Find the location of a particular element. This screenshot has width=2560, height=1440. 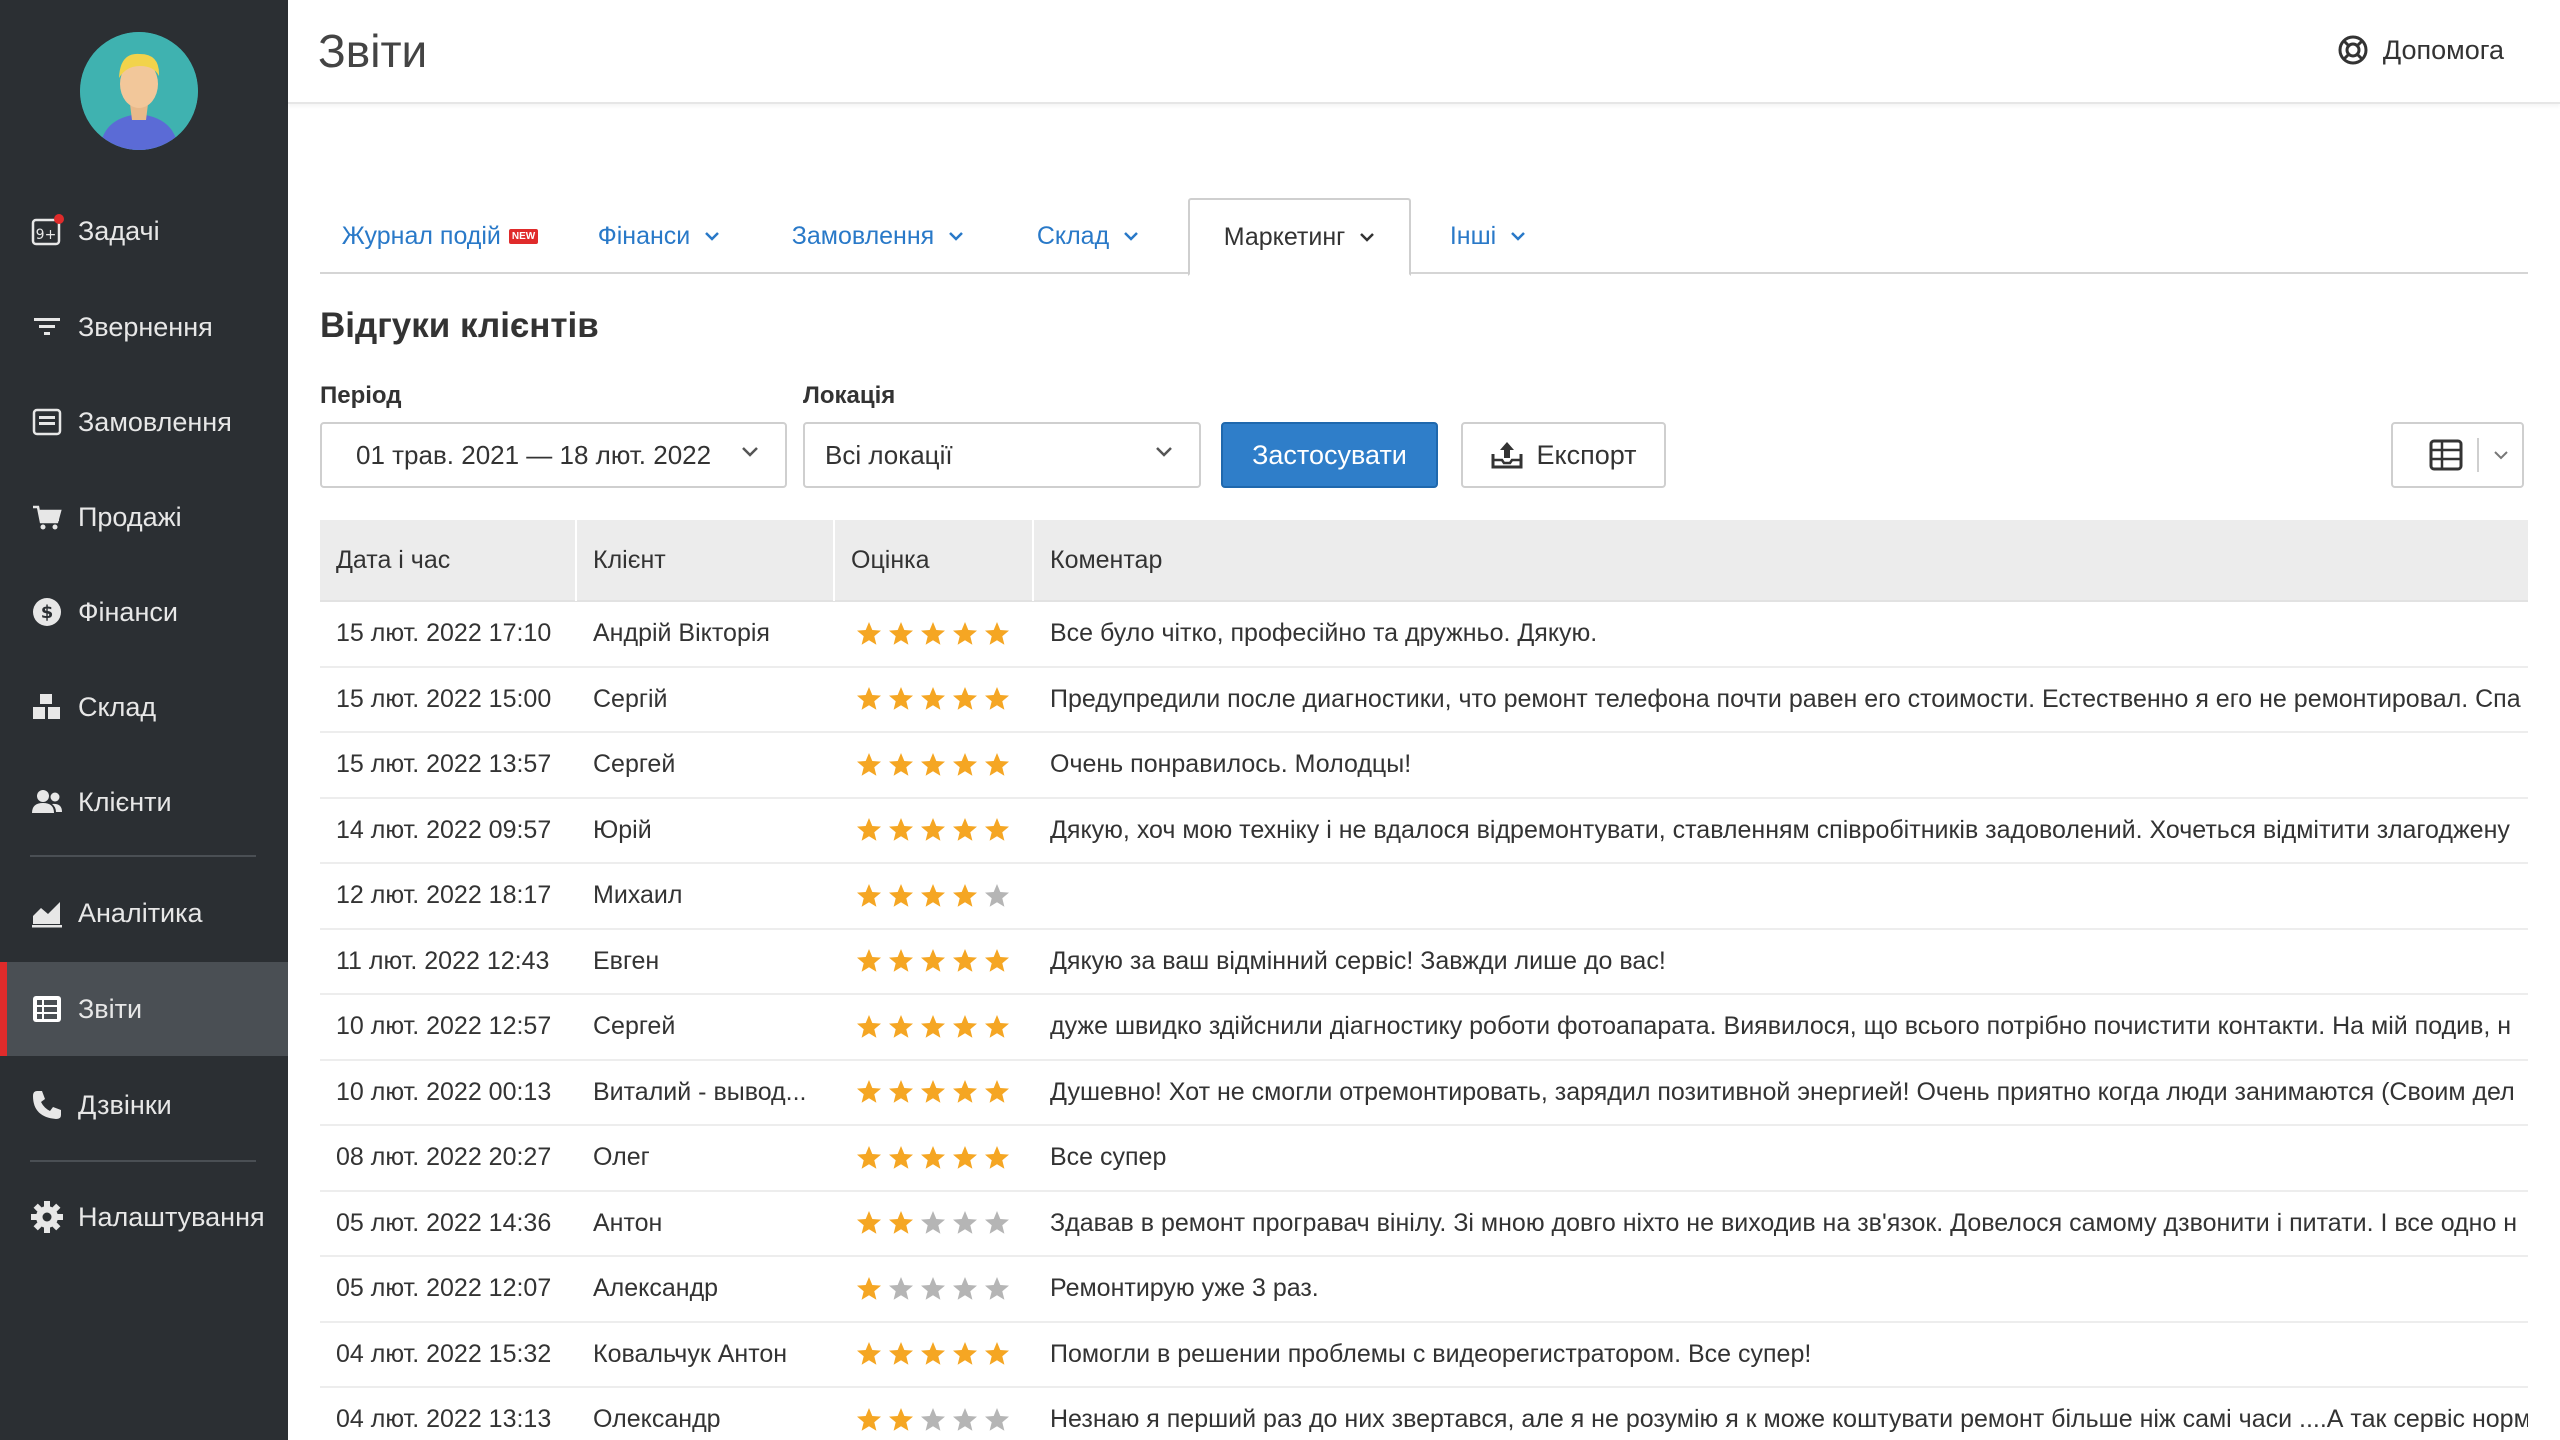

cell-client: Олег is located at coordinates (706, 1157).